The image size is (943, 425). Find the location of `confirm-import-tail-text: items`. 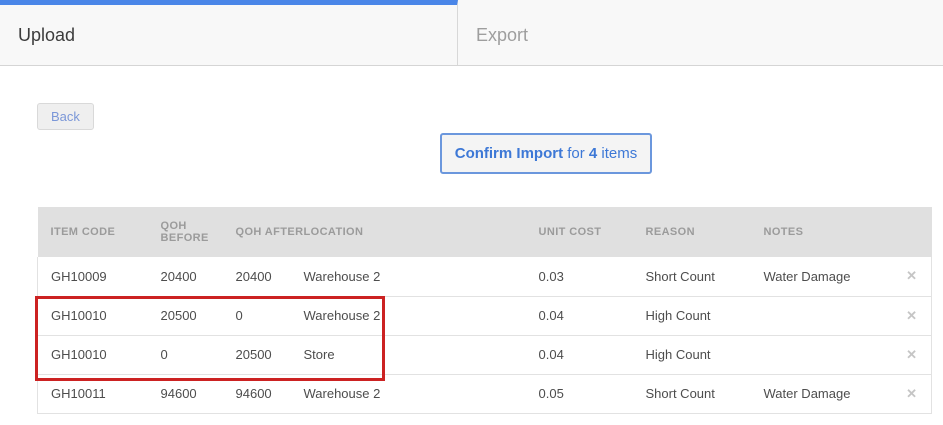

confirm-import-tail-text: items is located at coordinates (617, 153).